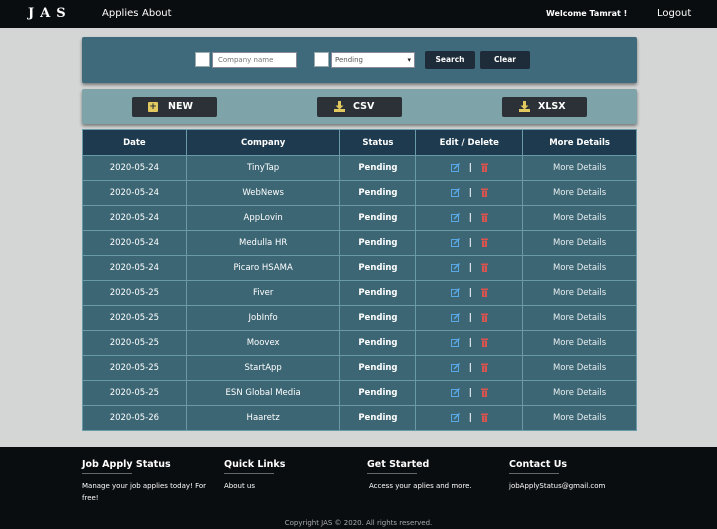 Image resolution: width=717 pixels, height=529 pixels. What do you see at coordinates (420, 486) in the screenshot?
I see `footer-text: Access your aplies and more.` at bounding box center [420, 486].